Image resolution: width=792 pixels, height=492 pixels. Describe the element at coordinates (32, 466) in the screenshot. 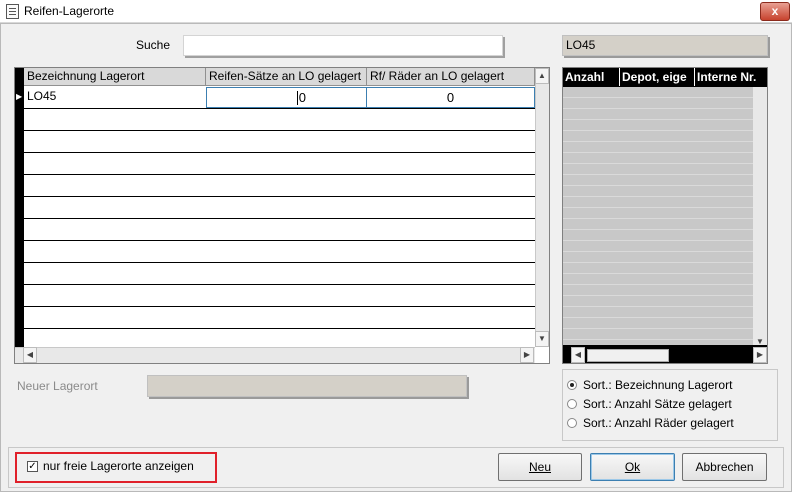

I see `free-locations-checkbox: ✓` at that location.